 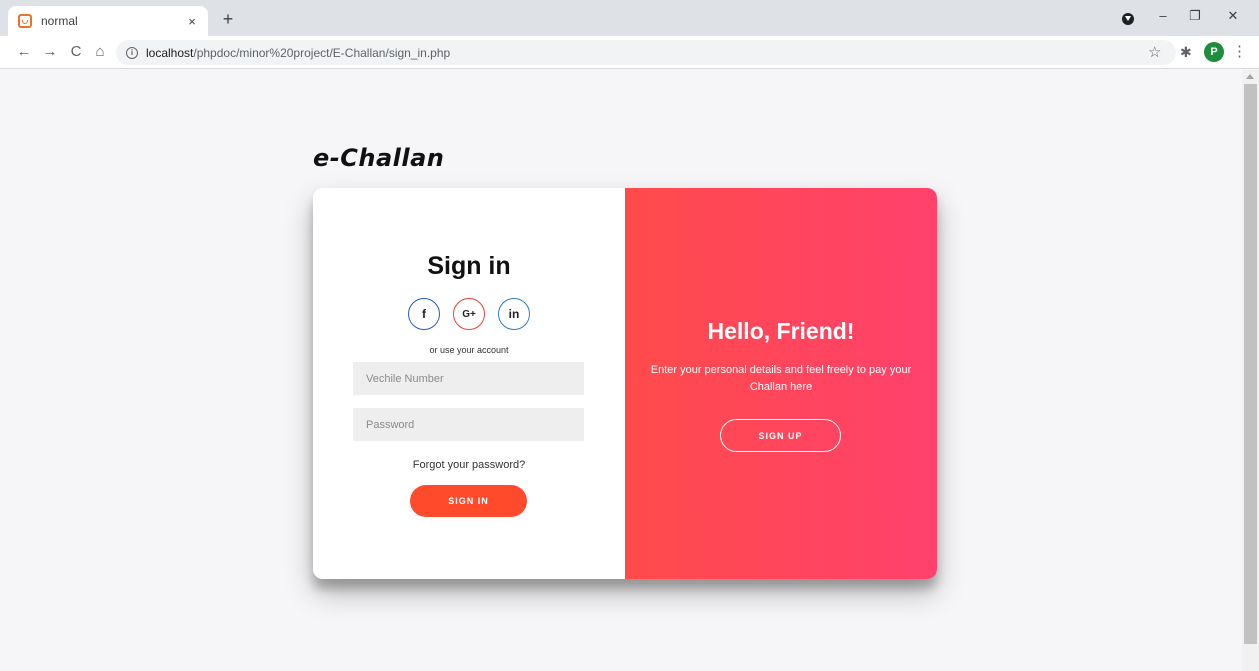 What do you see at coordinates (469, 266) in the screenshot?
I see `signin-title: Sign in` at bounding box center [469, 266].